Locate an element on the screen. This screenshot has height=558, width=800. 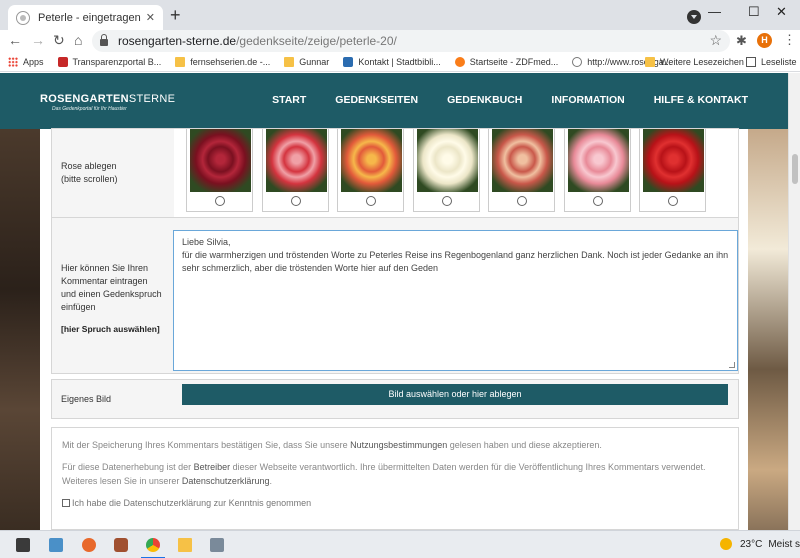
rose-row: Rose ablegen (bitte scrollen) is located at coordinates (395, 173).